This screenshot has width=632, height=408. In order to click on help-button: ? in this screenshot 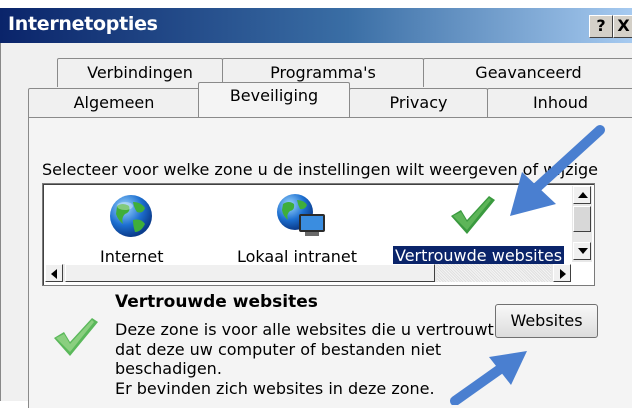, I will do `click(601, 26)`.